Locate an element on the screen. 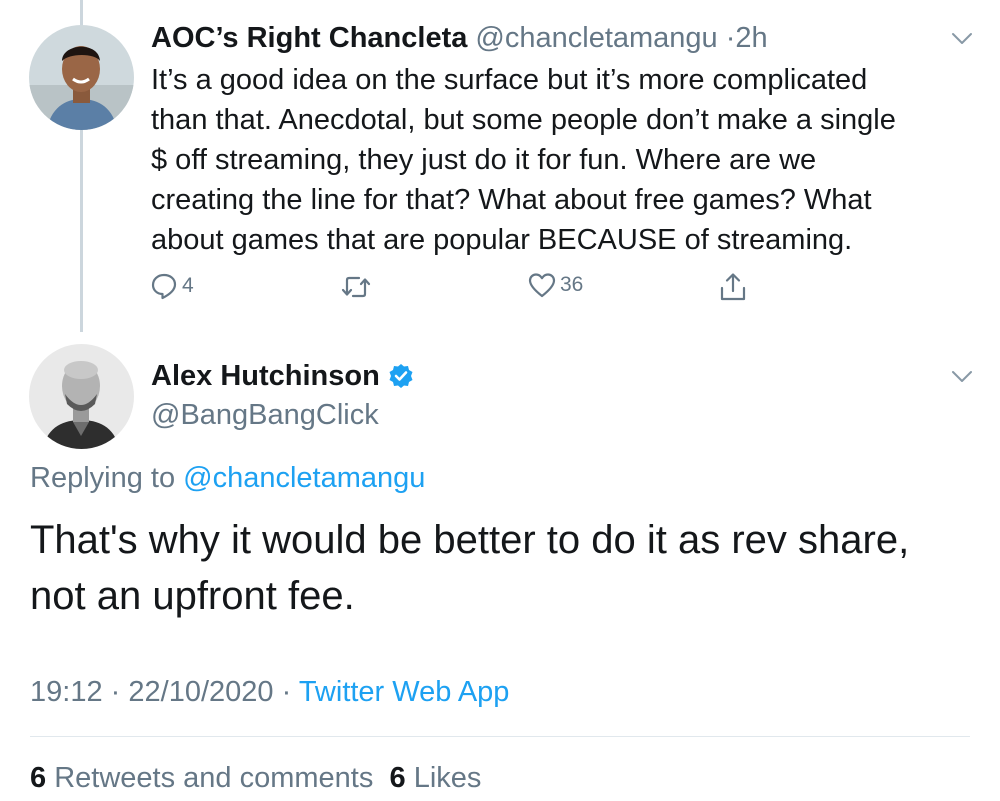 The image size is (1000, 801). retweet-icon is located at coordinates (356, 287).